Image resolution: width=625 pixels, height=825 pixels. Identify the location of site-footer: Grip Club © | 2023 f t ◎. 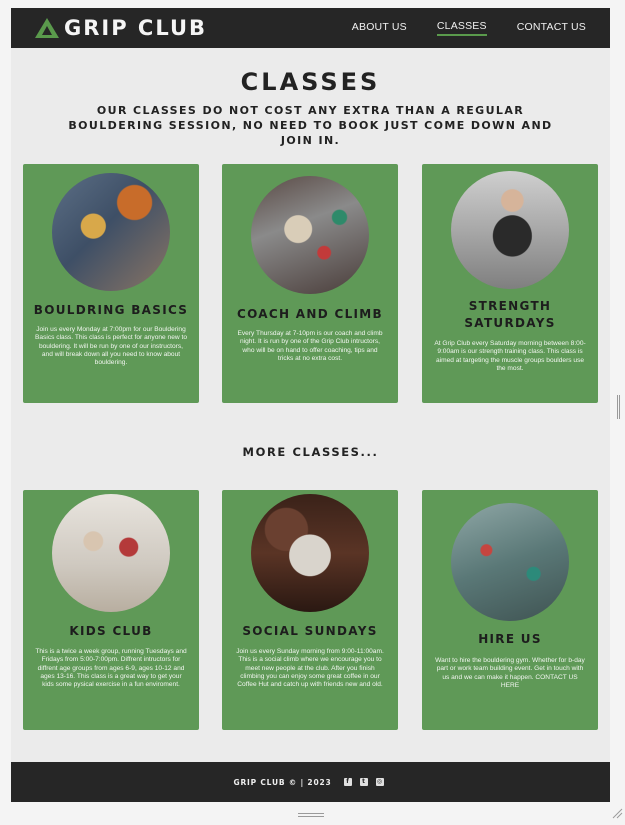
(310, 782).